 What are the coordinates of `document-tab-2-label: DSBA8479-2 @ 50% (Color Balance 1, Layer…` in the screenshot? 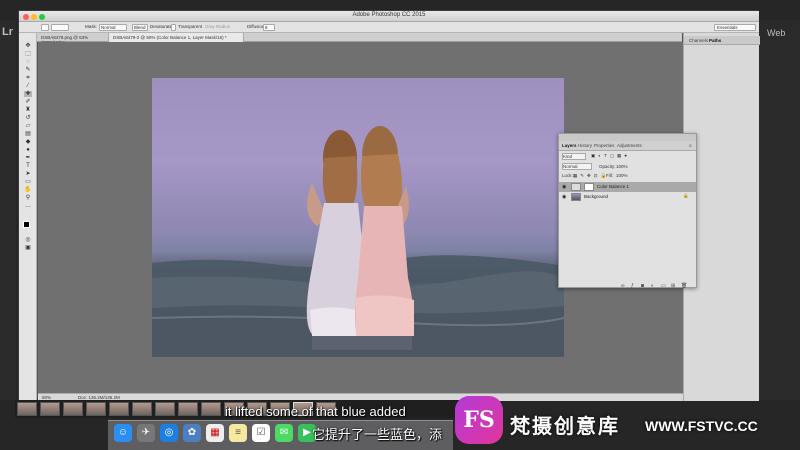 It's located at (170, 37).